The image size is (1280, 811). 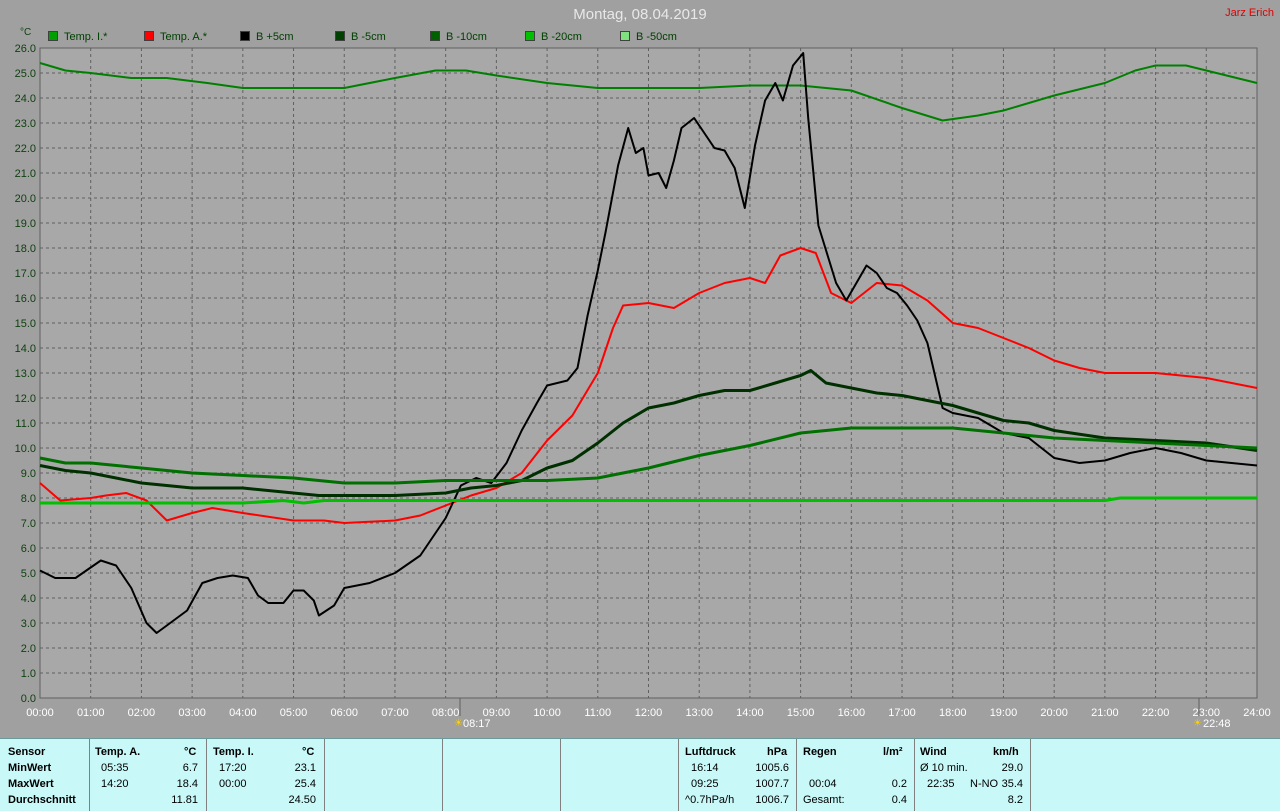 What do you see at coordinates (772, 800) in the screenshot?
I see `pressure-current: 1006.7` at bounding box center [772, 800].